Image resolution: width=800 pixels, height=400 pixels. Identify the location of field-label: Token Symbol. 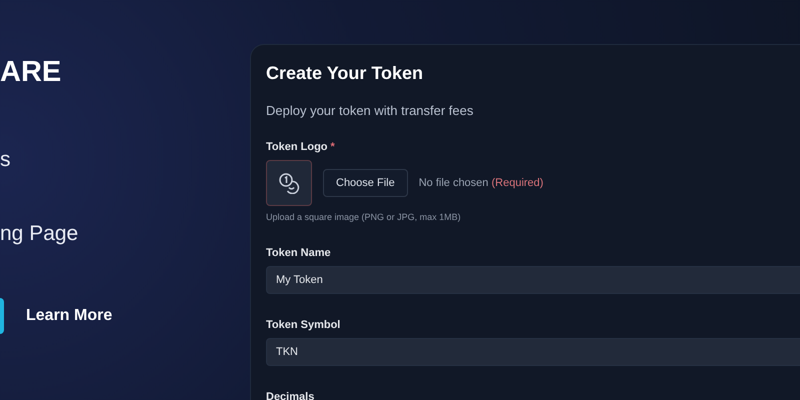
(303, 325).